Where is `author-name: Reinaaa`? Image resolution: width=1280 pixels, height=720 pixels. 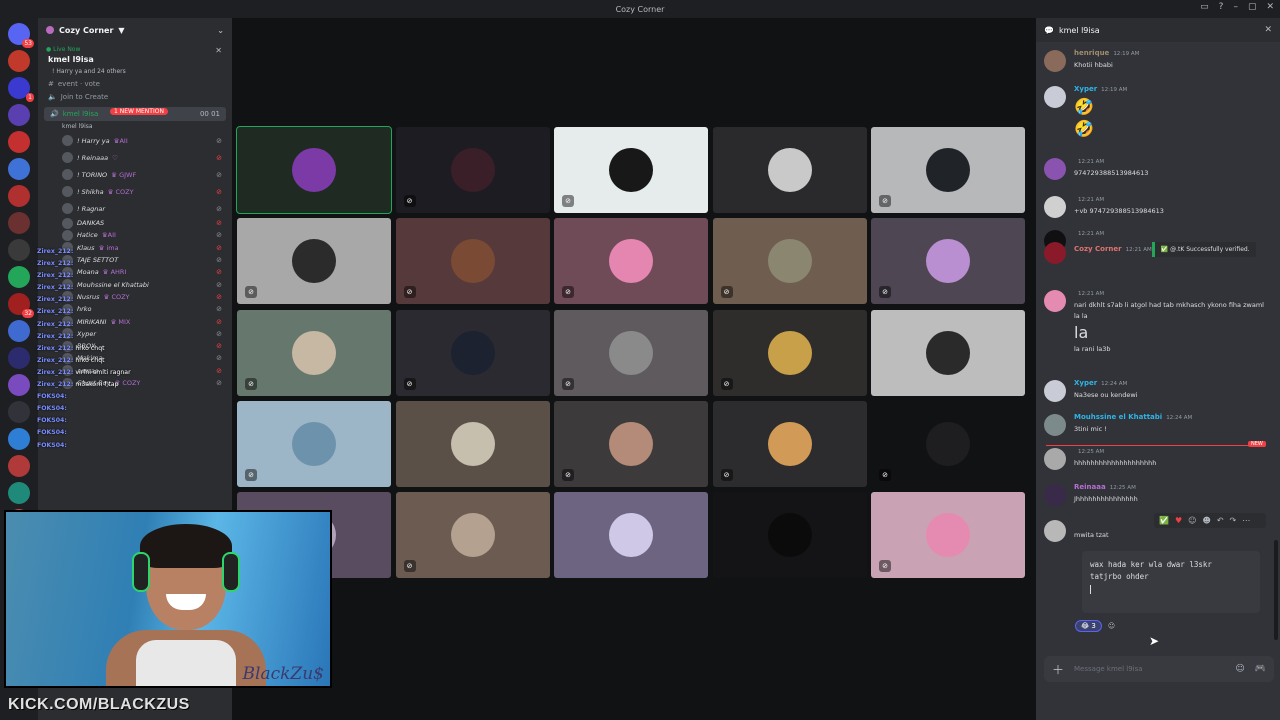
author-name: Reinaaa is located at coordinates (1090, 487).